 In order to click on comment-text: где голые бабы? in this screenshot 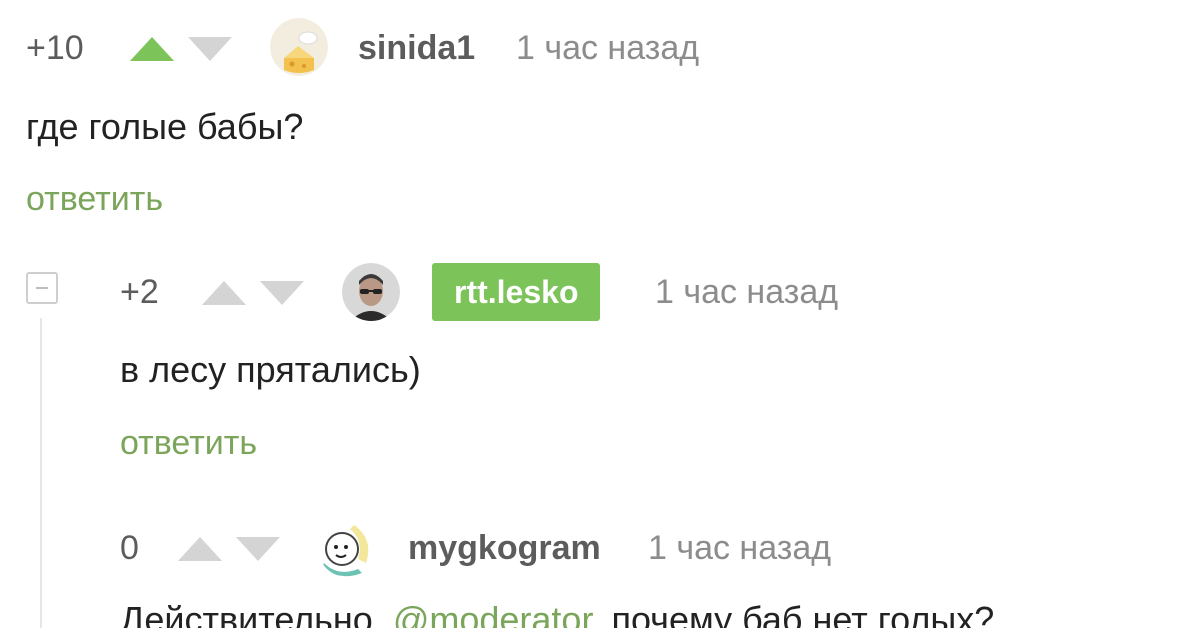, I will do `click(165, 126)`.